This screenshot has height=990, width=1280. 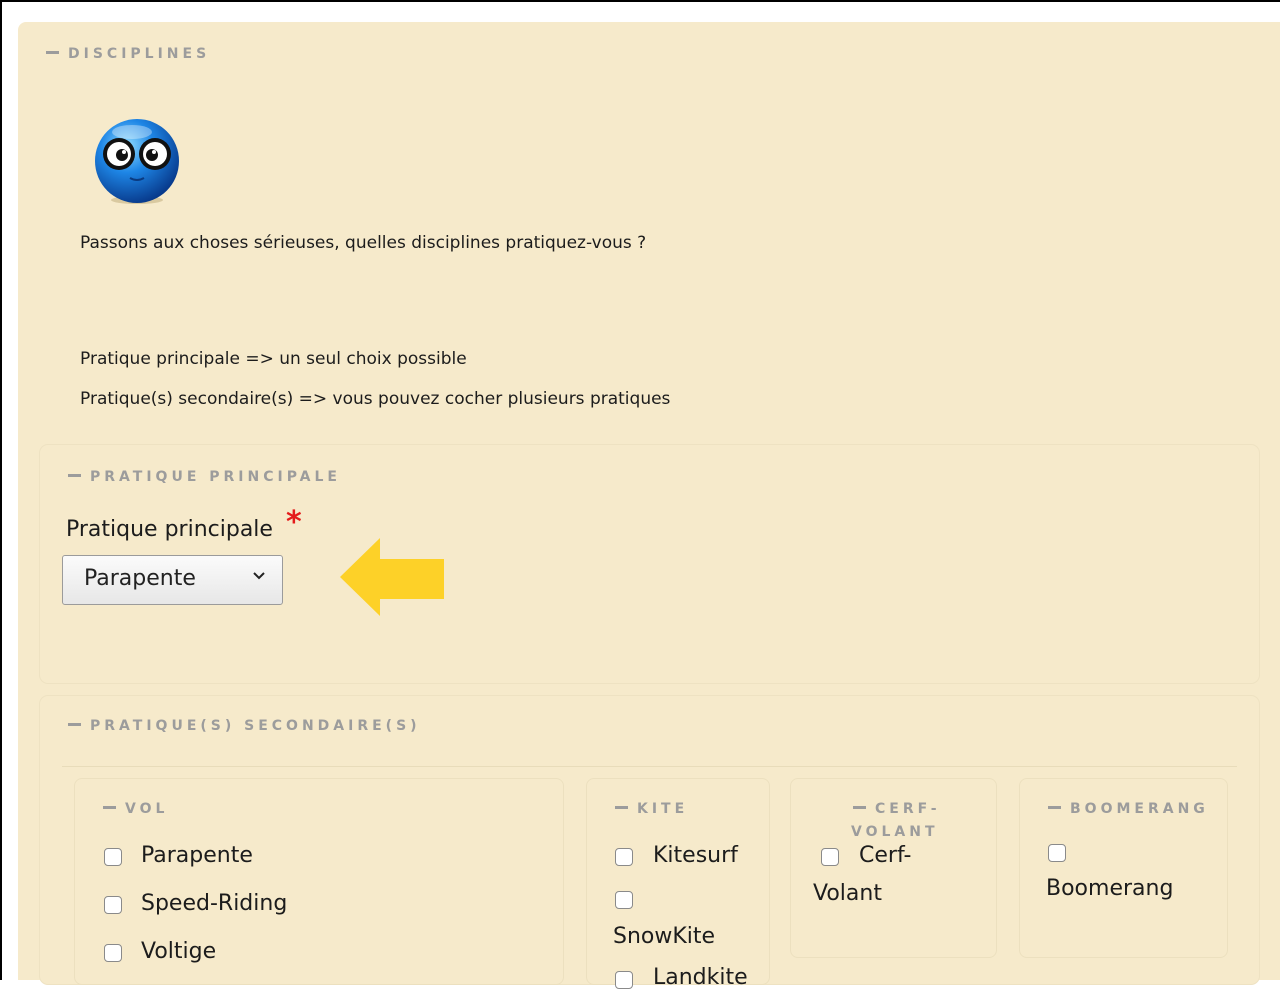 I want to click on label-speed-riding: Speed-Riding, so click(x=214, y=903).